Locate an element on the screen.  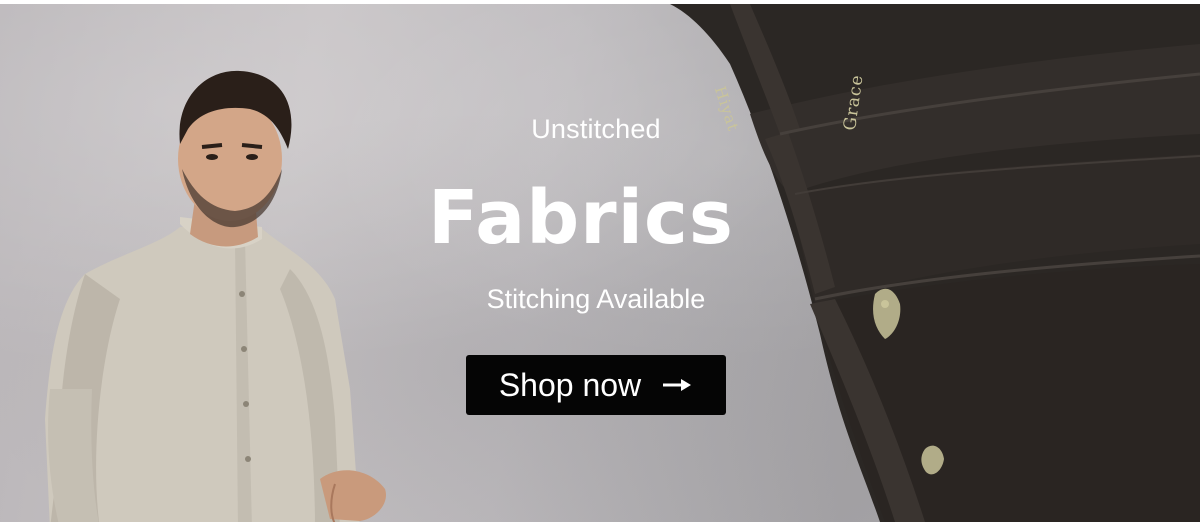
arrow-right-icon is located at coordinates (678, 385).